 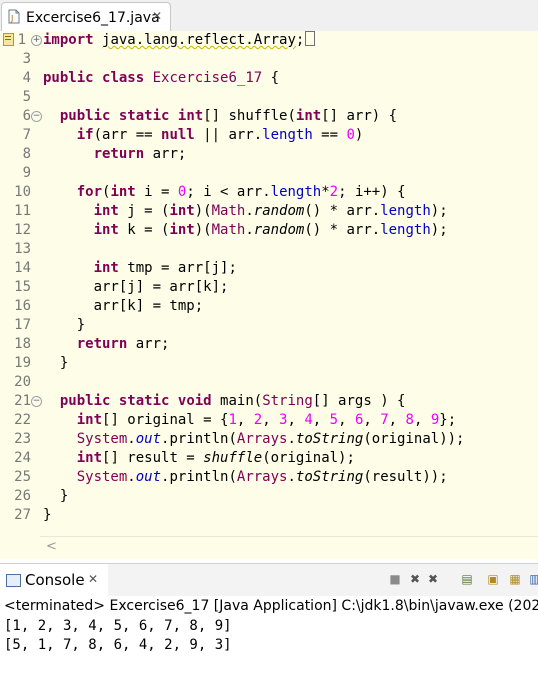 I want to click on line-number: 21, so click(x=22, y=401).